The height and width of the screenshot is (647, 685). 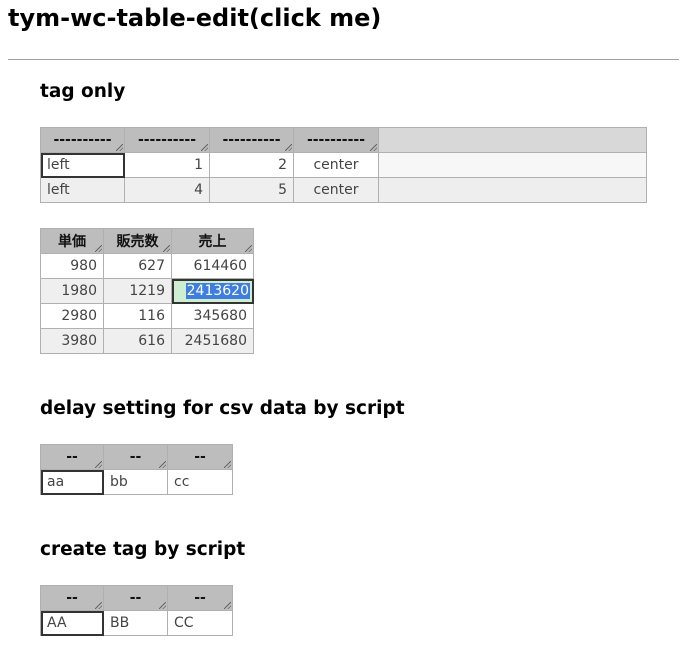 What do you see at coordinates (222, 408) in the screenshot?
I see `section-title-delay-setting: delay setting for csv data by script` at bounding box center [222, 408].